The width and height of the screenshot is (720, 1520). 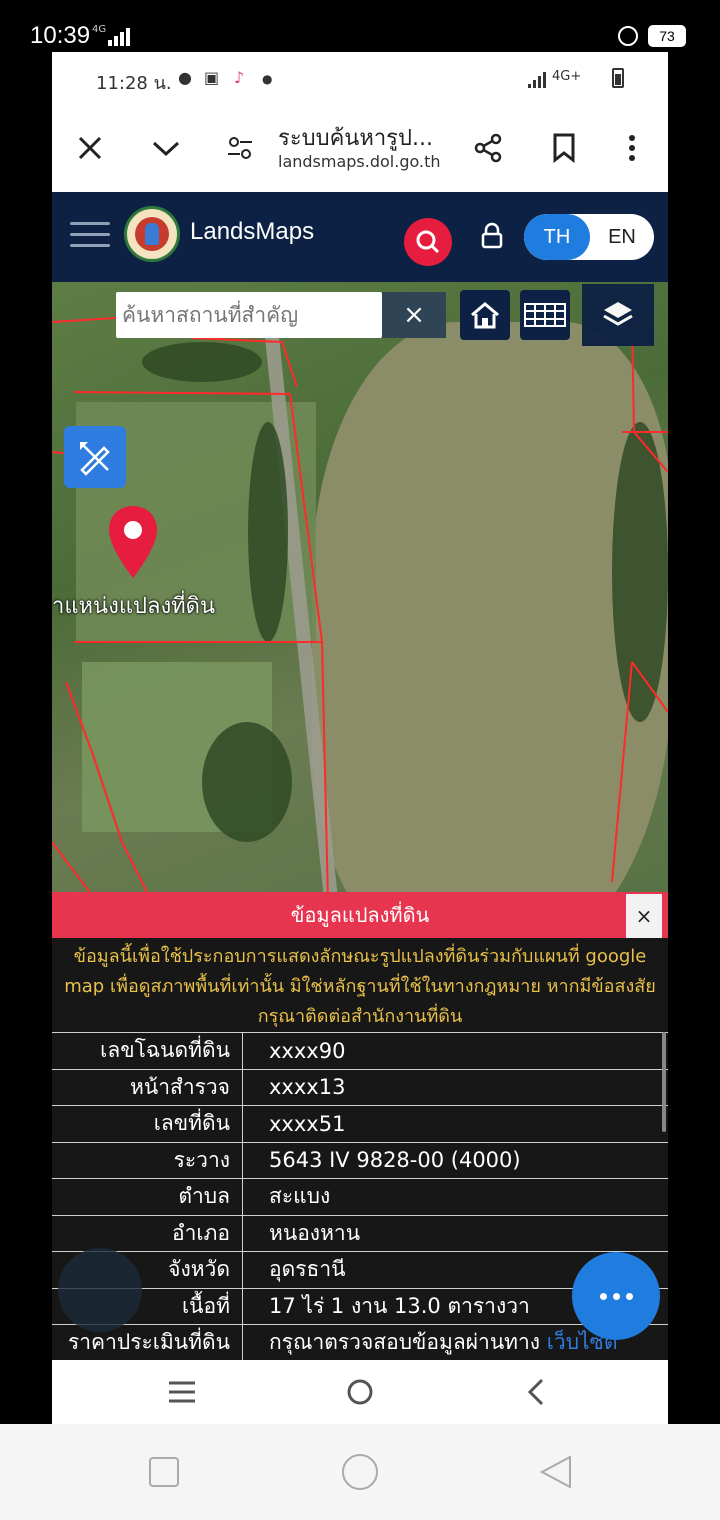 What do you see at coordinates (564, 148) in the screenshot?
I see `bookmark-icon` at bounding box center [564, 148].